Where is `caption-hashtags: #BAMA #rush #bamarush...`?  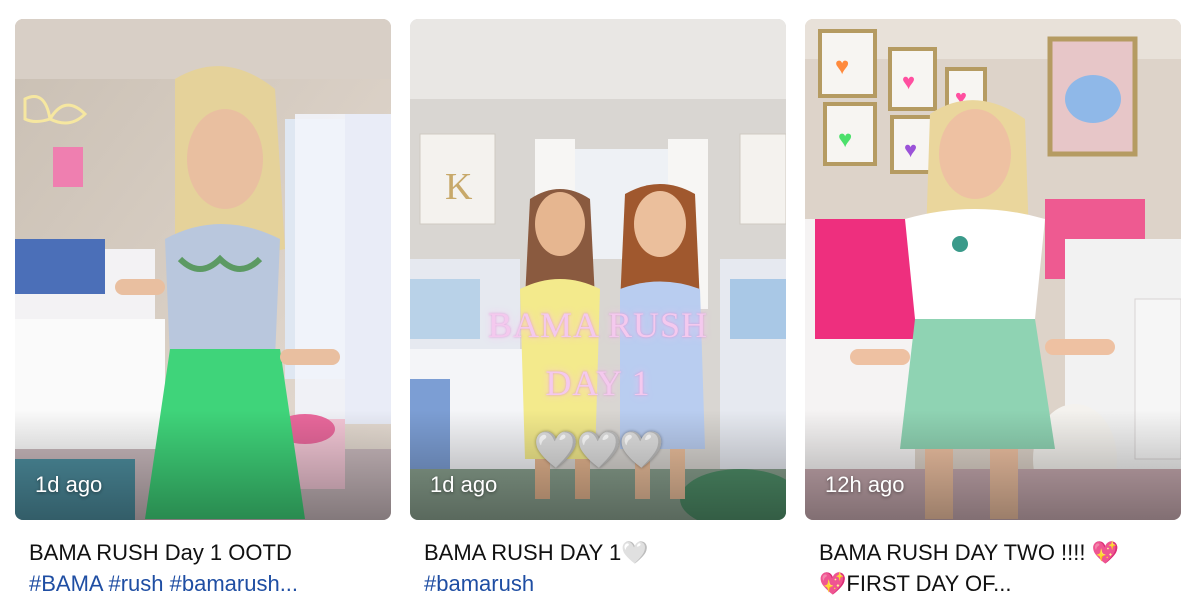 caption-hashtags: #BAMA #rush #bamarush... is located at coordinates (210, 583).